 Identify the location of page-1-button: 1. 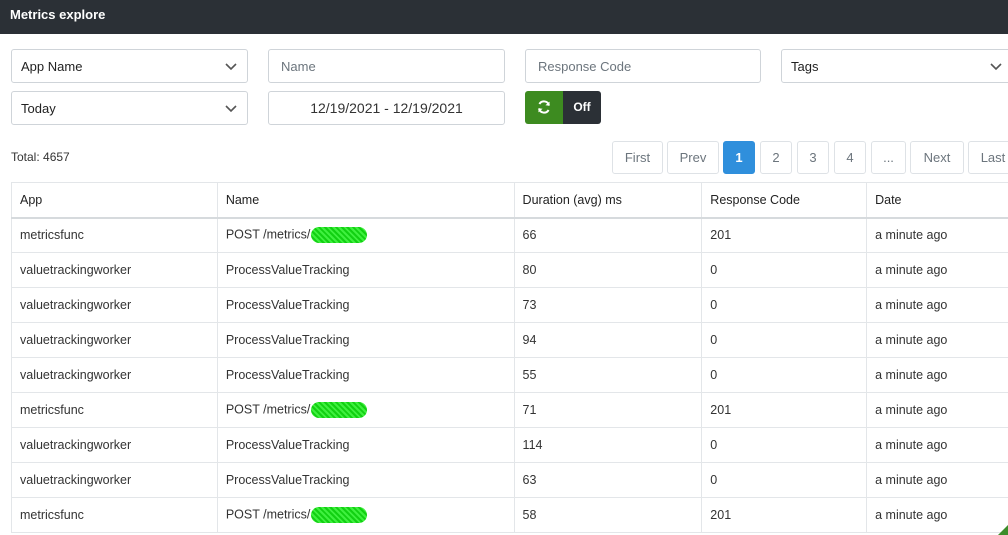
(739, 157).